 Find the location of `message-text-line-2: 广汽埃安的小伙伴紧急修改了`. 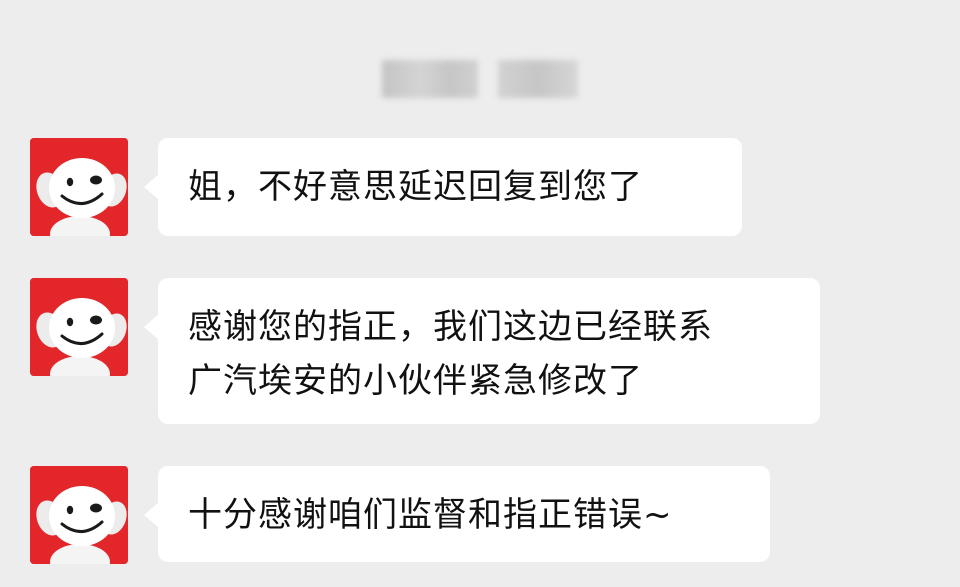

message-text-line-2: 广汽埃安的小伙伴紧急修改了 is located at coordinates (415, 381).